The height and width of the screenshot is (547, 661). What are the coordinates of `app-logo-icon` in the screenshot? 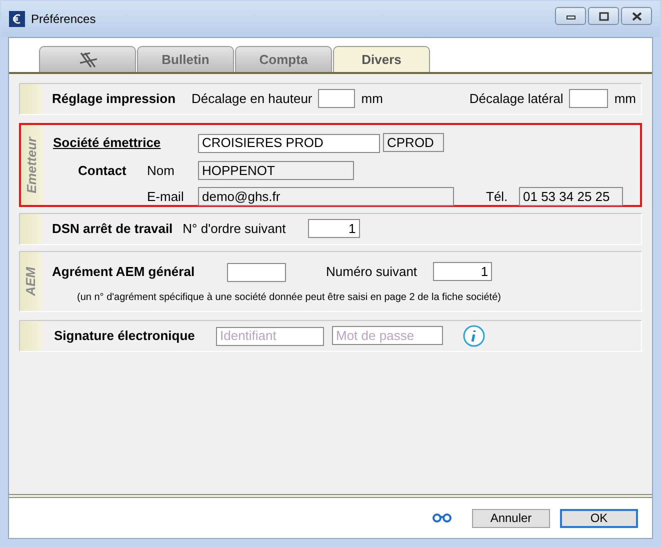 It's located at (17, 19).